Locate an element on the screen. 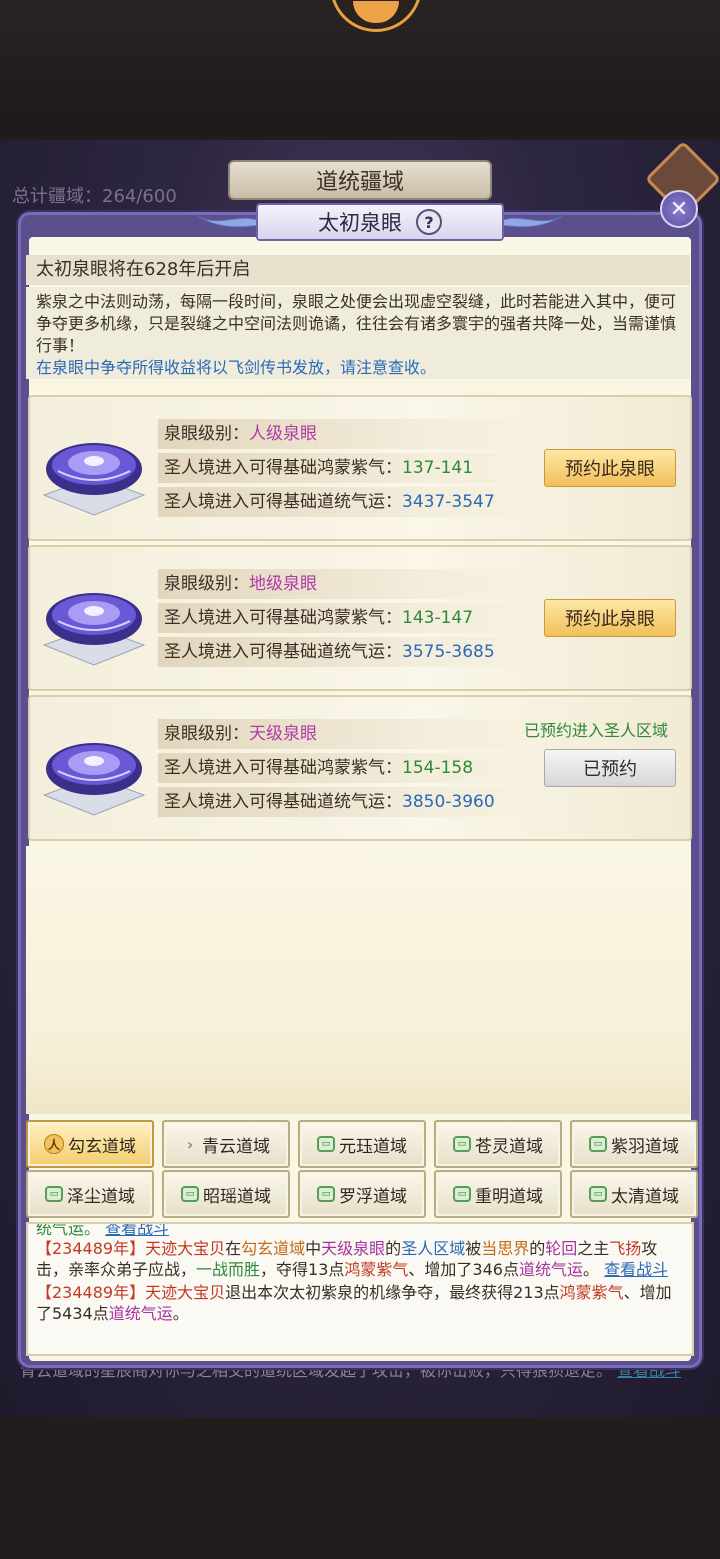 The image size is (720, 1559). domain-tab: ▭ 重明道域 is located at coordinates (498, 1194).